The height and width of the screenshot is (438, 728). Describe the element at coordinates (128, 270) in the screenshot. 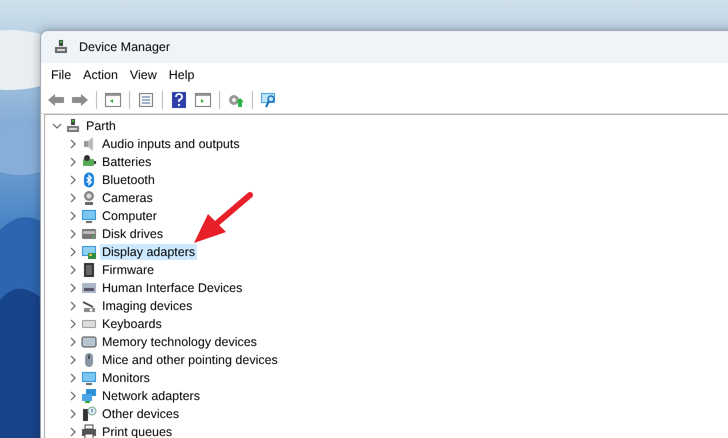

I see `tree-item: Firmware` at that location.